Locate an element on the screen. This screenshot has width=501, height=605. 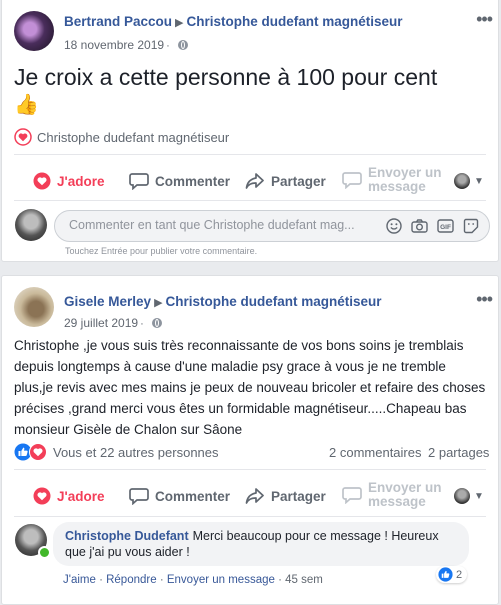
svg-text: GIF is located at coordinates (445, 227).